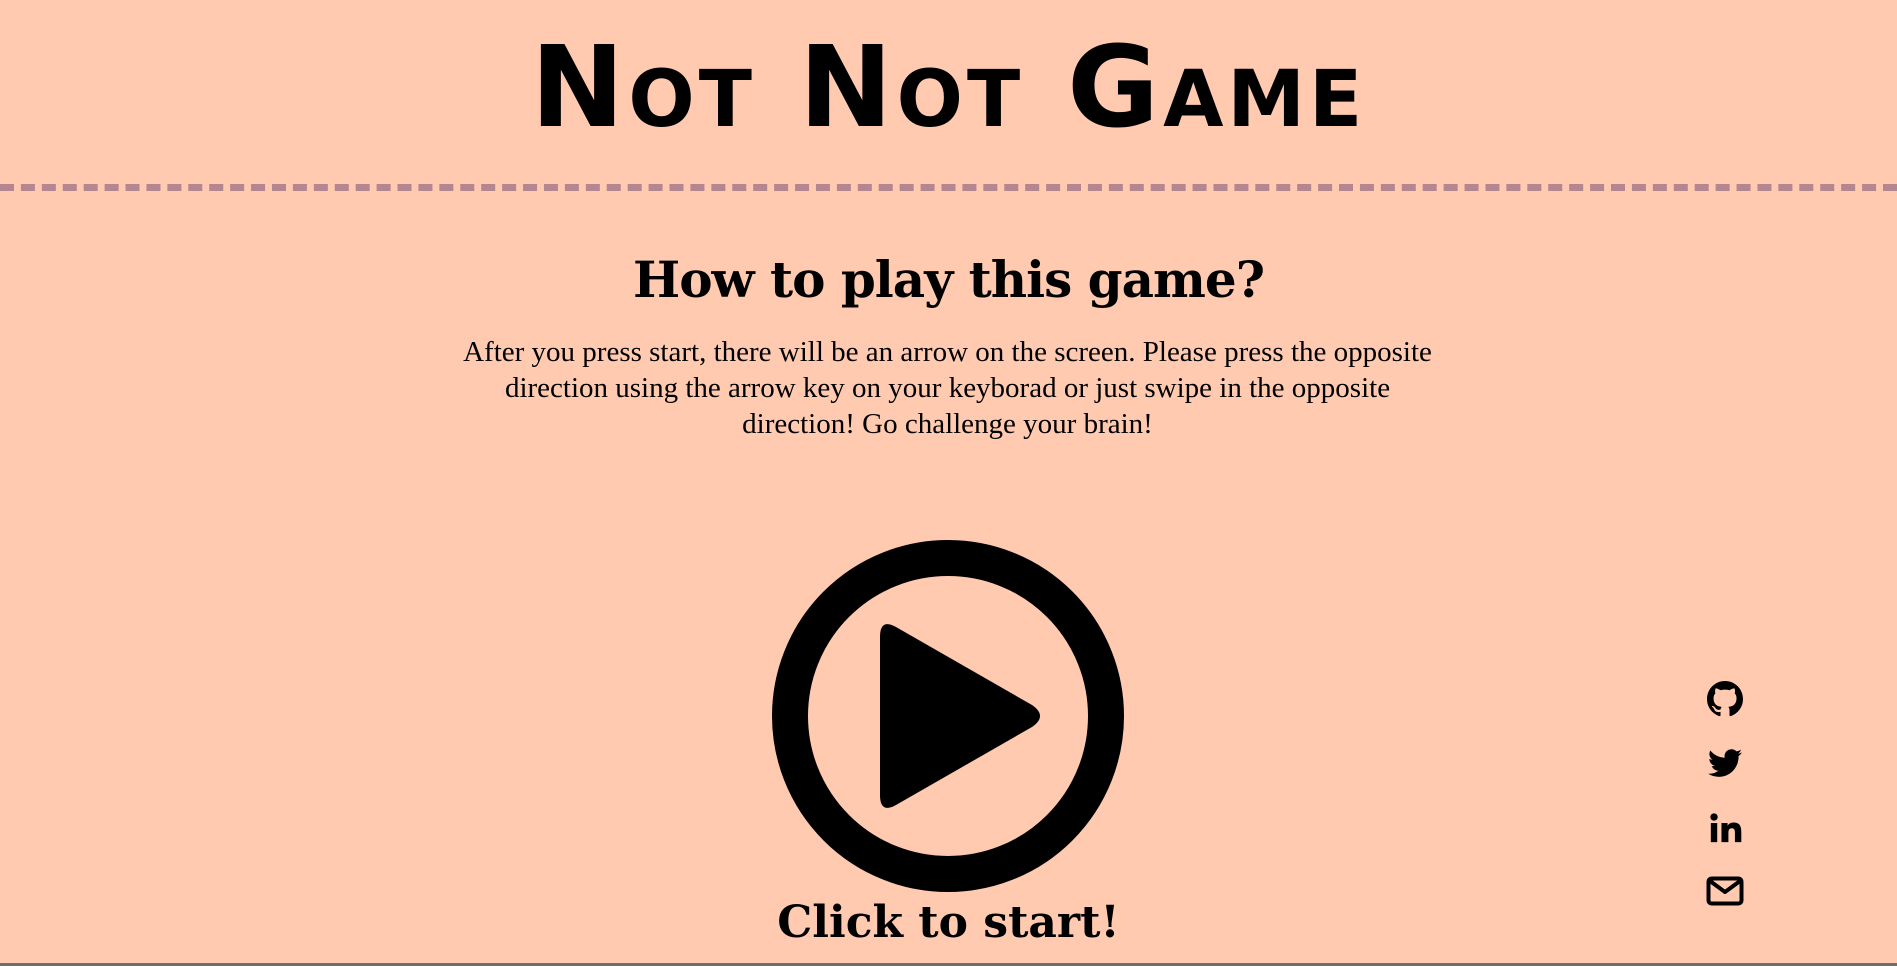 The width and height of the screenshot is (1897, 966). Describe the element at coordinates (948, 187) in the screenshot. I see `dashed-divider` at that location.